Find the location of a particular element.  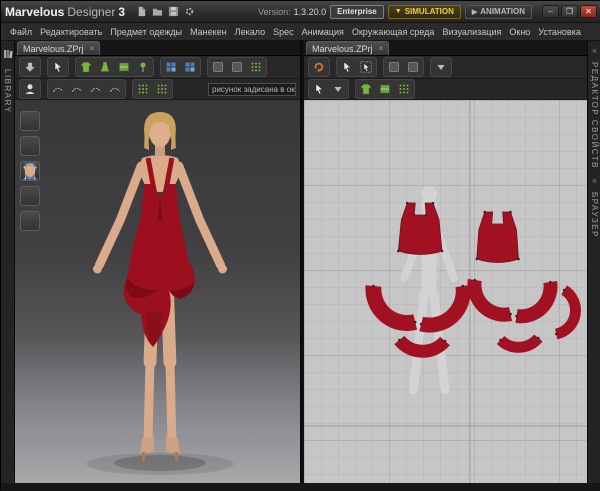

close-button: ✕ is located at coordinates (588, 11).